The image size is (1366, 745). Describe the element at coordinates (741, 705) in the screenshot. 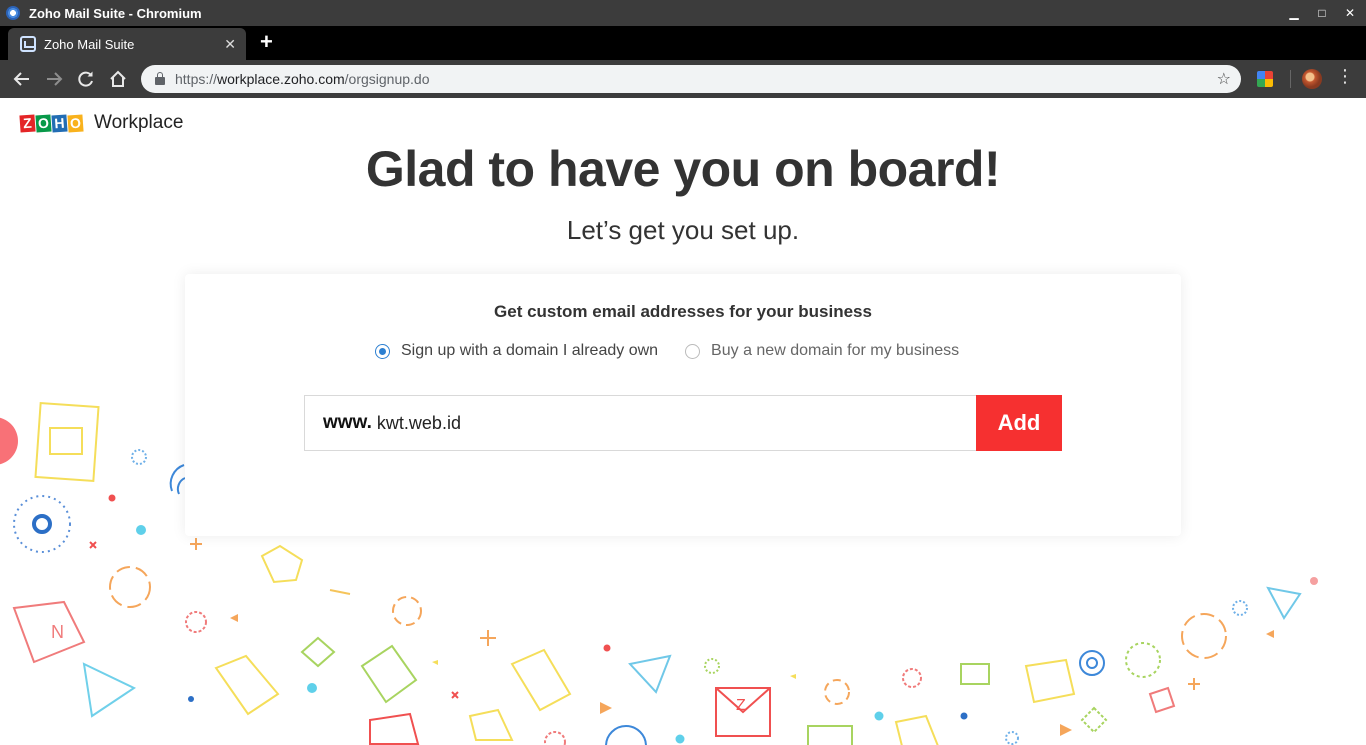

I see `svg-text: Z` at that location.